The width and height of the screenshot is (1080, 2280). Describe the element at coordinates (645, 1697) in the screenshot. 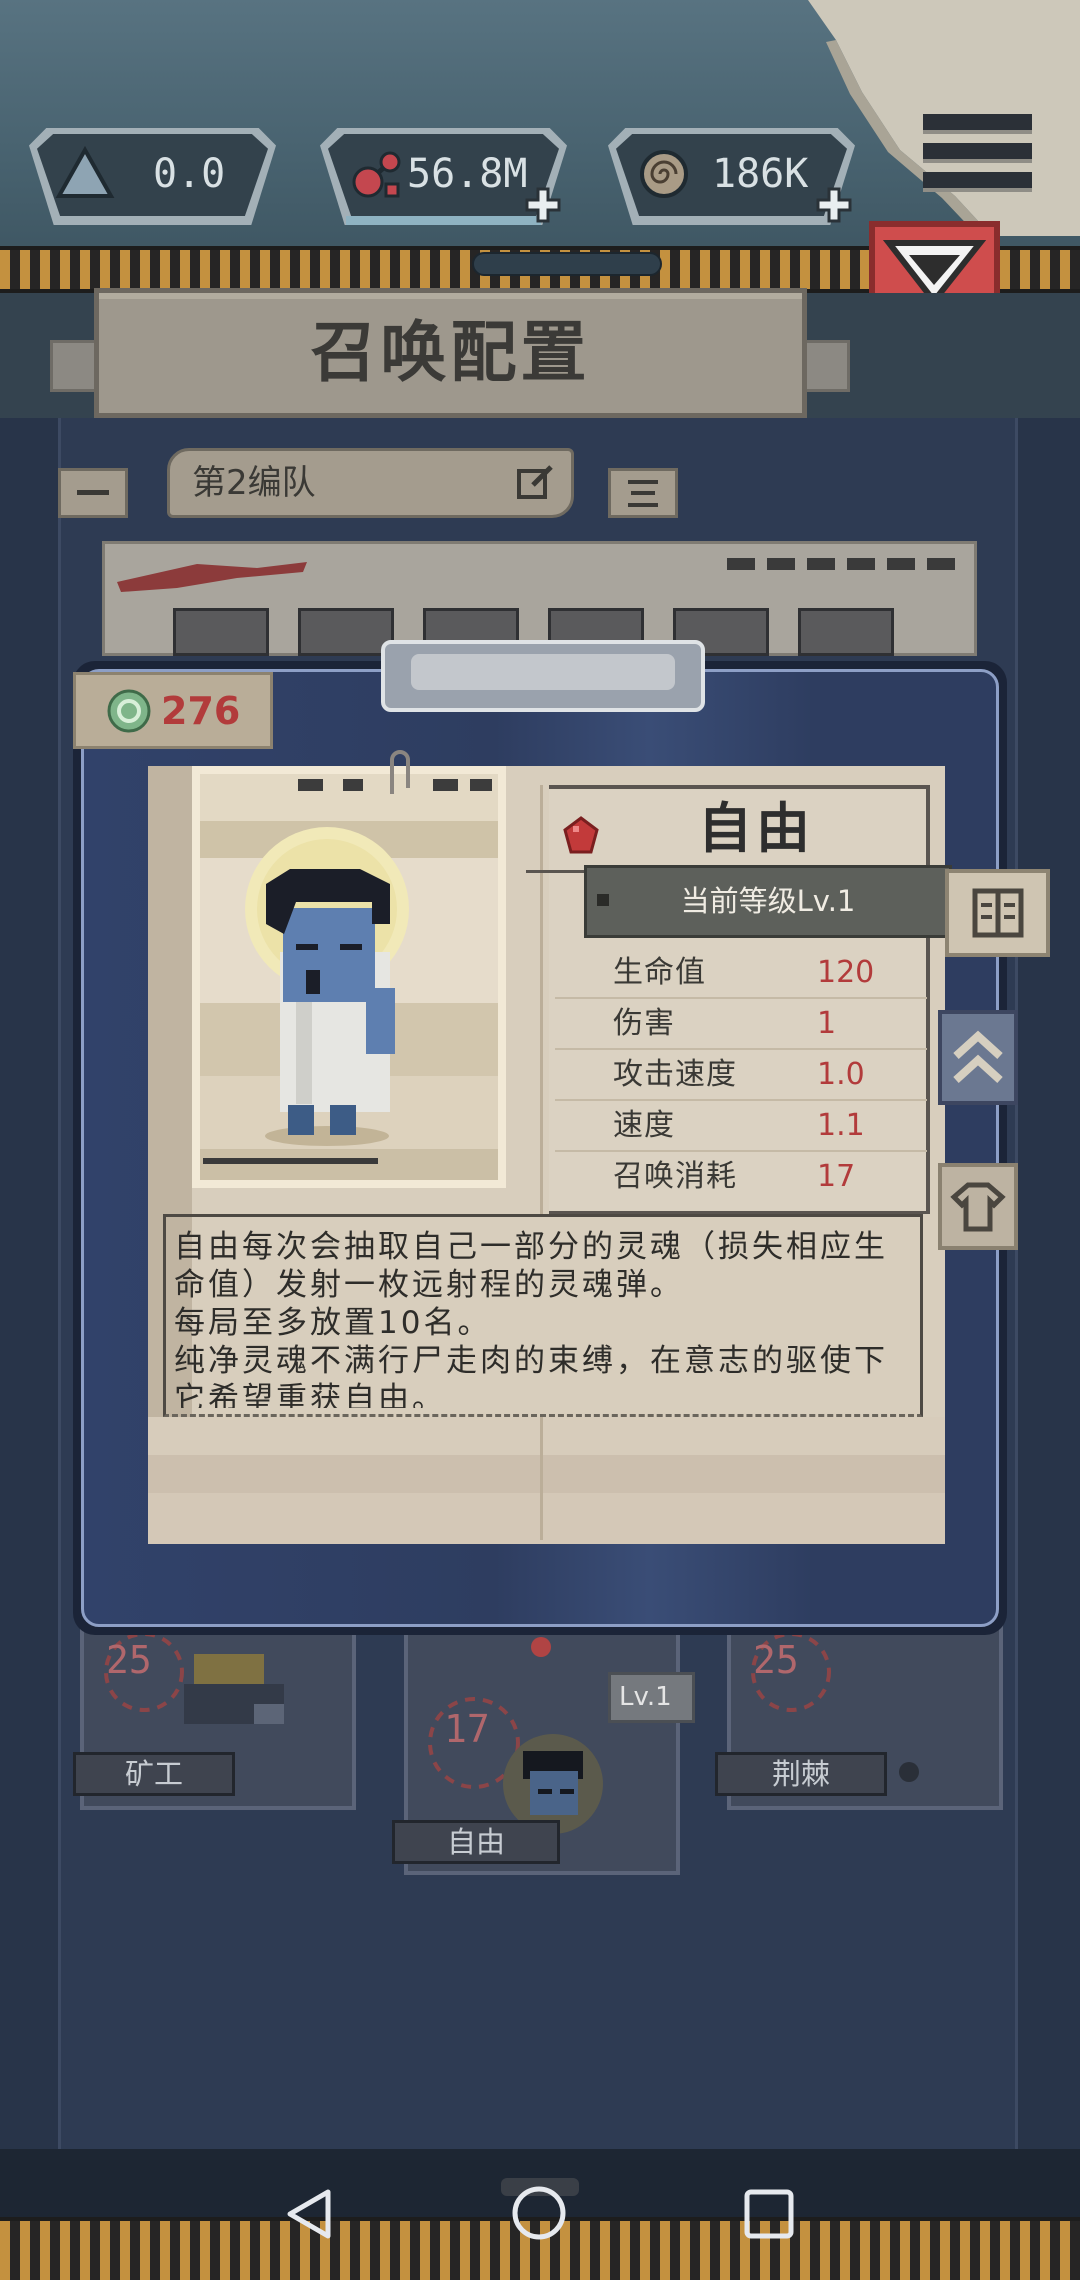

I see `level-text: Lv.1` at that location.